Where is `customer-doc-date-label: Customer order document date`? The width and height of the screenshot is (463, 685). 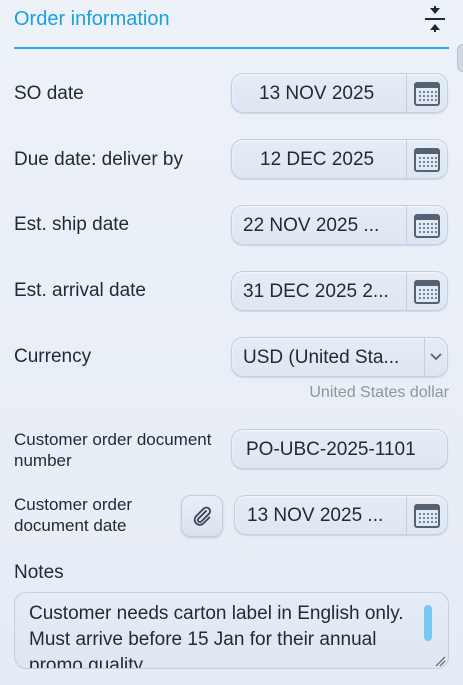
customer-doc-date-label: Customer order document date is located at coordinates (73, 515).